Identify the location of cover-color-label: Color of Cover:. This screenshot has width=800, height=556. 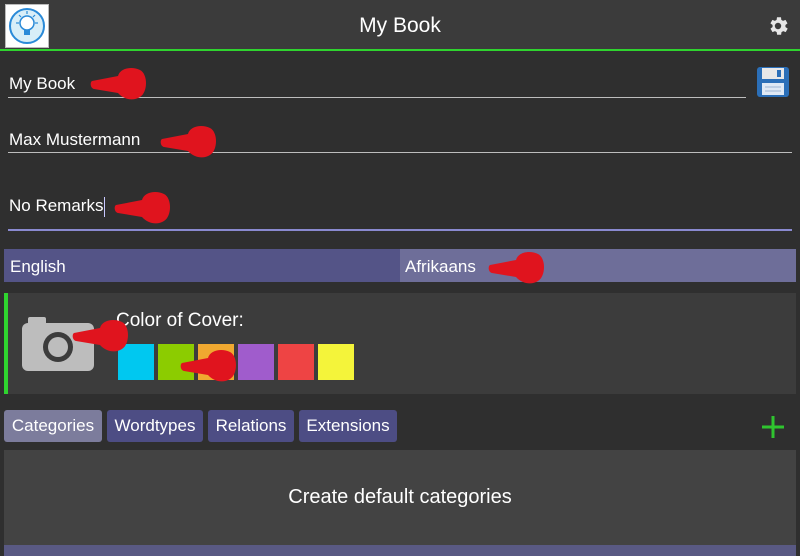
(180, 320).